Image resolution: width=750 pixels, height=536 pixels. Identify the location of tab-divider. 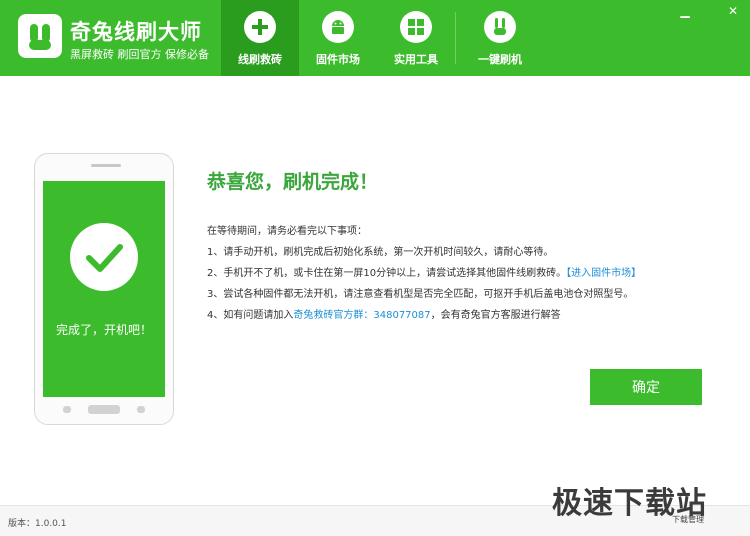
(455, 38).